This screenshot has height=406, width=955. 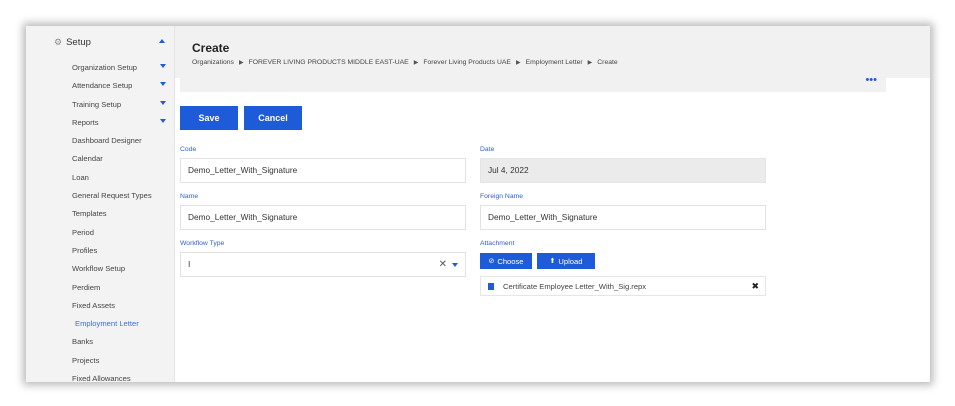 I want to click on sidebar-section-setup: ⚙ Setup, so click(x=112, y=42).